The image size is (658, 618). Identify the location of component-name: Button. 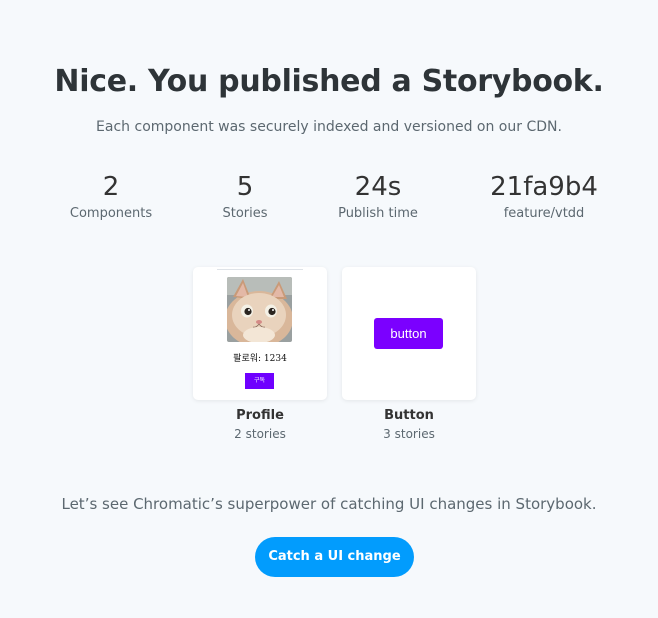
(409, 415).